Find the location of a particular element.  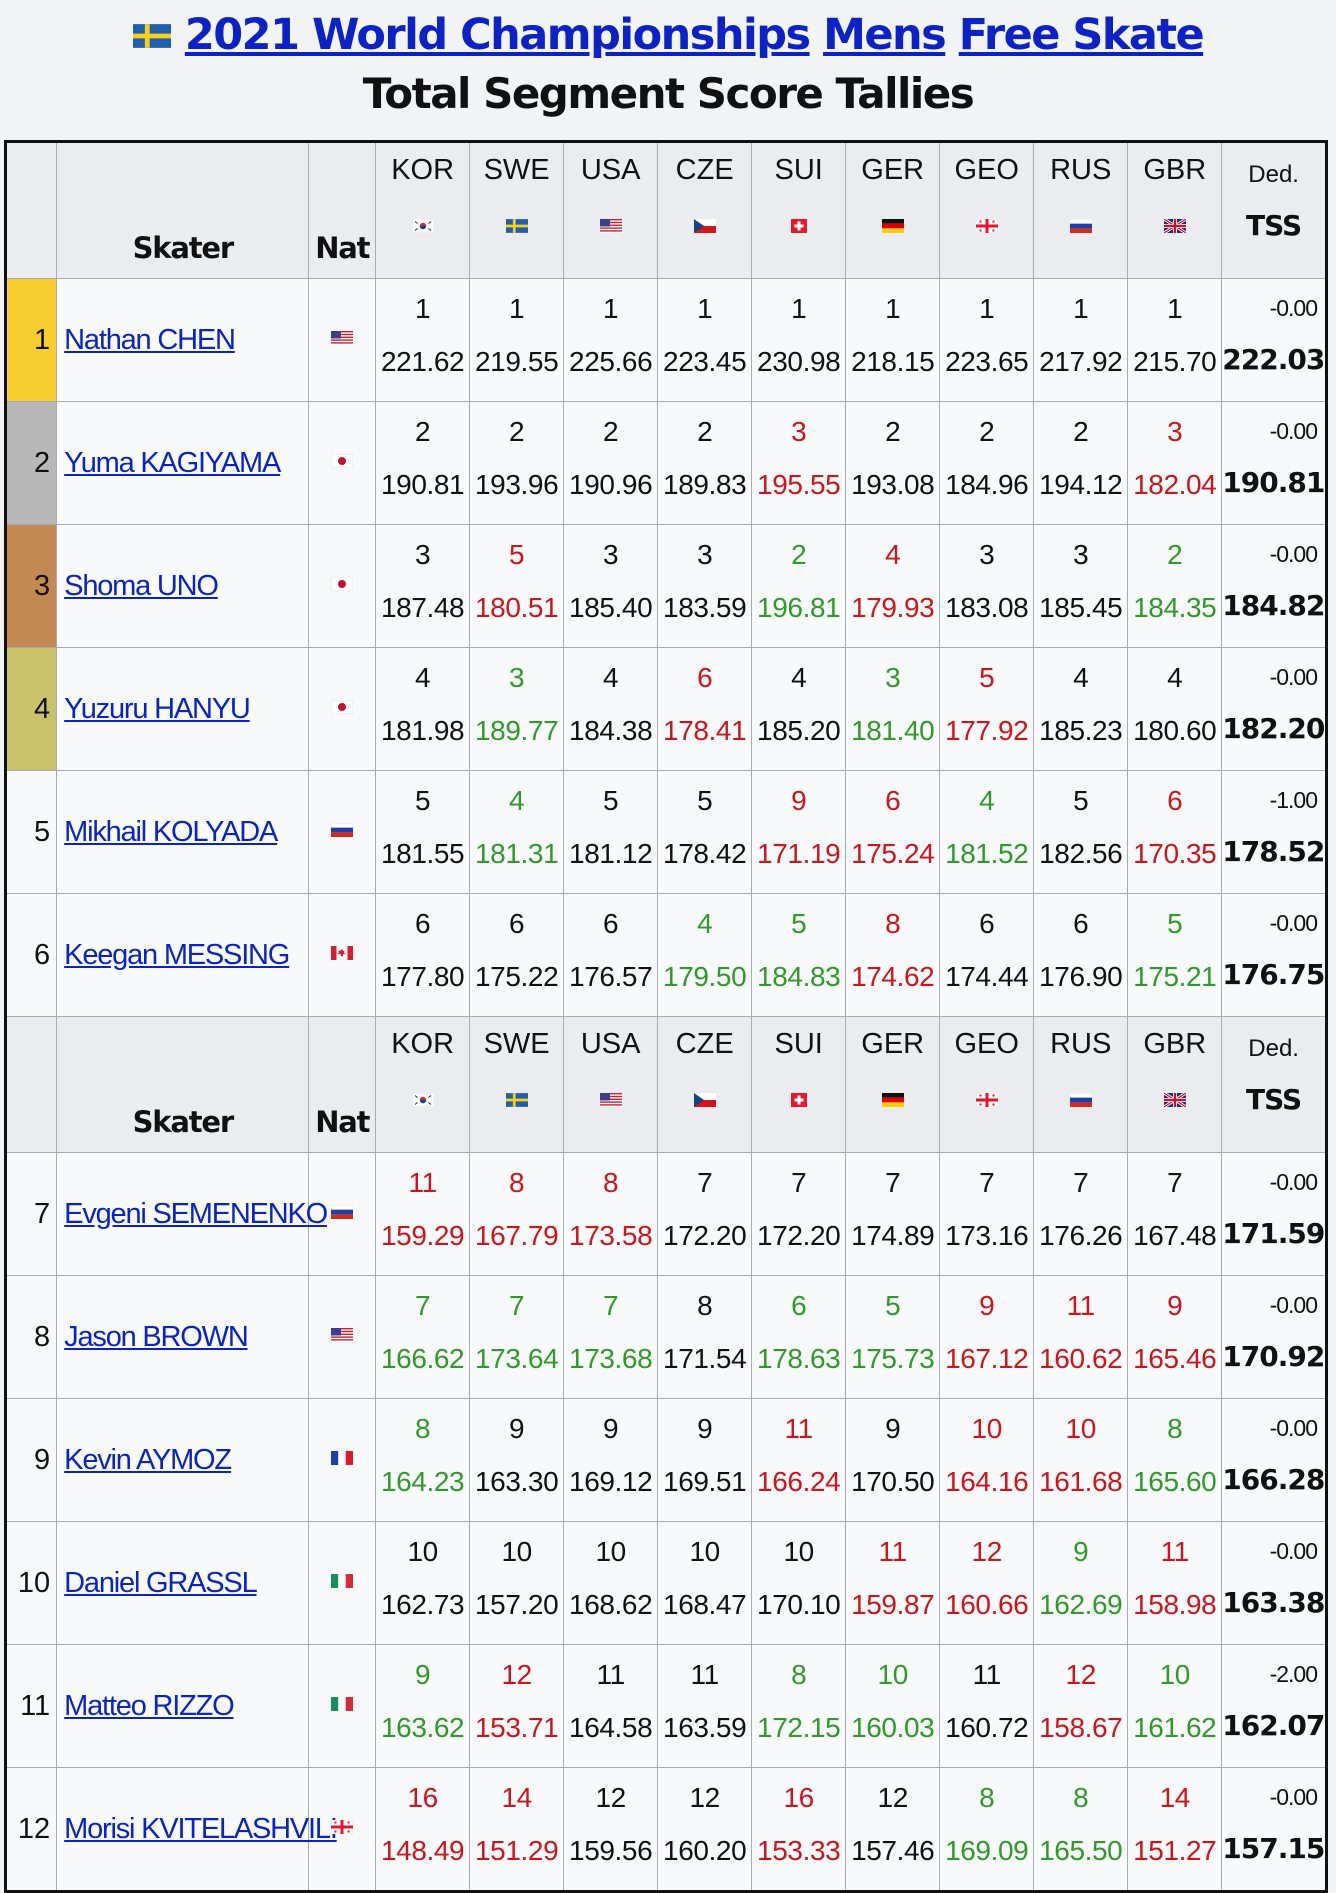

judge-score: 169.09 is located at coordinates (987, 1850).